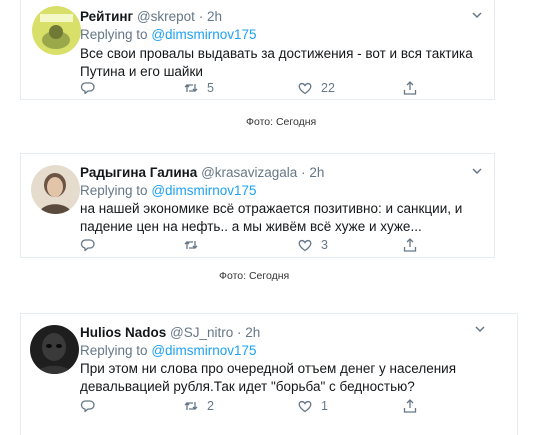  Describe the element at coordinates (201, 332) in the screenshot. I see `author-handle: @SJ_nitro` at that location.